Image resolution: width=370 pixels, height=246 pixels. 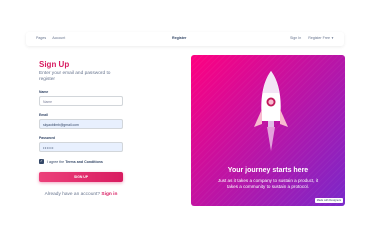 What do you see at coordinates (268, 170) in the screenshot?
I see `panel-title: Your journey starts here` at bounding box center [268, 170].